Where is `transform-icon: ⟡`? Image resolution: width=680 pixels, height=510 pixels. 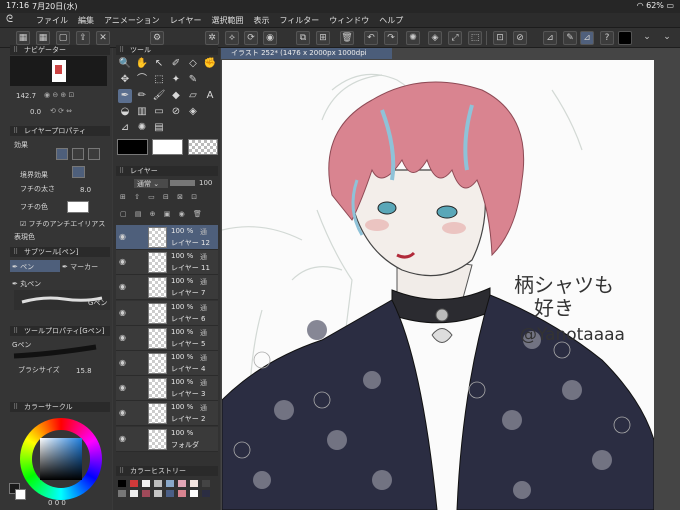 transform-icon: ⟡ is located at coordinates (232, 38).